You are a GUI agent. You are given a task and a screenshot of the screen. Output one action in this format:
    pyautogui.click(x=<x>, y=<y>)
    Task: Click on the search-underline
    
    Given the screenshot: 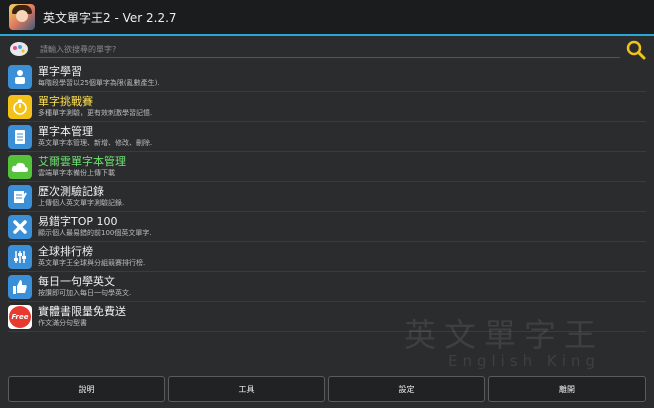 What is the action you would take?
    pyautogui.click(x=328, y=57)
    